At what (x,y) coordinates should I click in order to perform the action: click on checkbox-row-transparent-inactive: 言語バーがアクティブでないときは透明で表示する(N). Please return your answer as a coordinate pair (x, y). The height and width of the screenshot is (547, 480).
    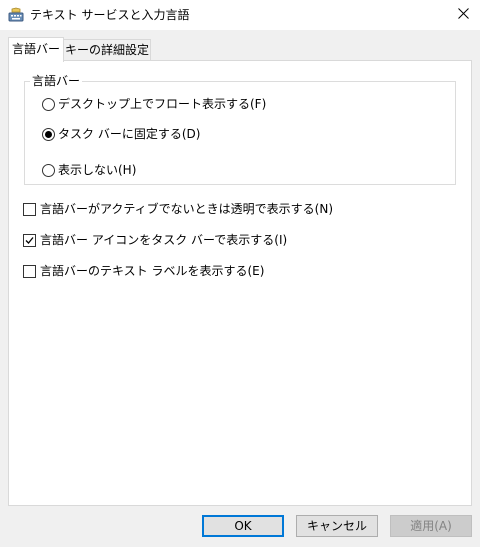
    Looking at the image, I should click on (178, 209).